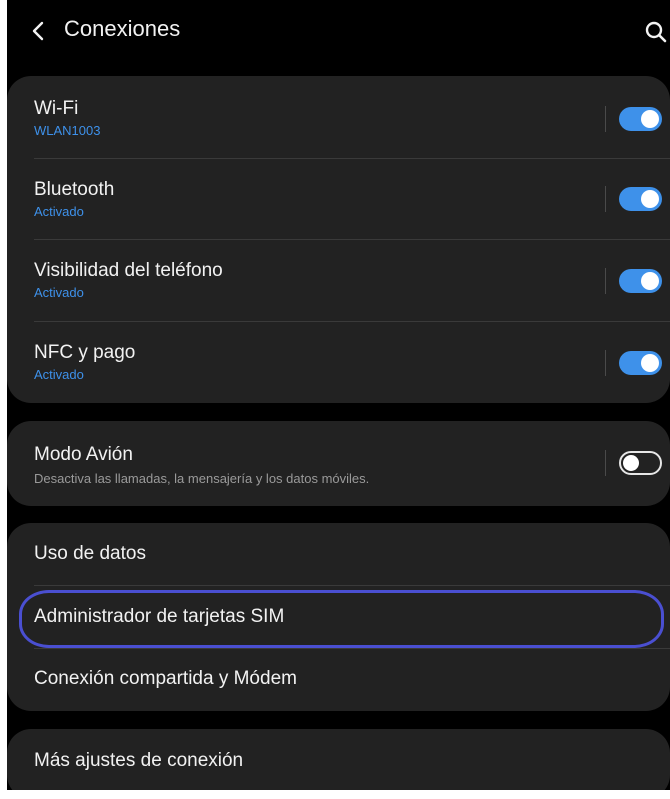  Describe the element at coordinates (640, 199) in the screenshot. I see `bluetooth-toggle` at that location.